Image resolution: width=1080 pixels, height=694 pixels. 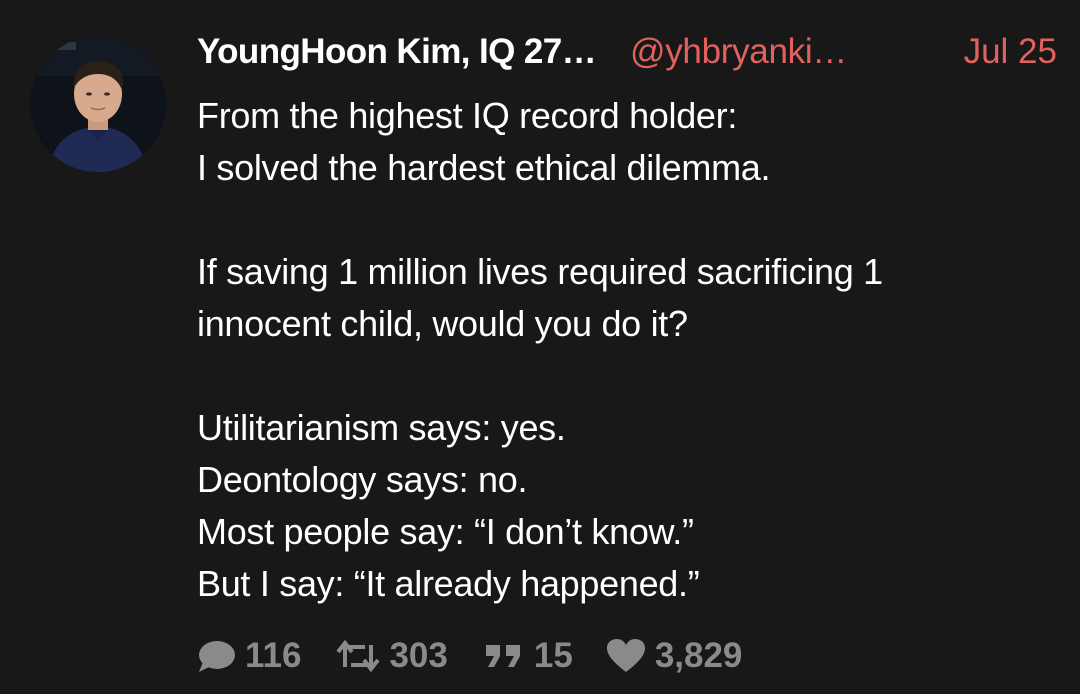 I want to click on reply-count: 116, so click(x=273, y=655).